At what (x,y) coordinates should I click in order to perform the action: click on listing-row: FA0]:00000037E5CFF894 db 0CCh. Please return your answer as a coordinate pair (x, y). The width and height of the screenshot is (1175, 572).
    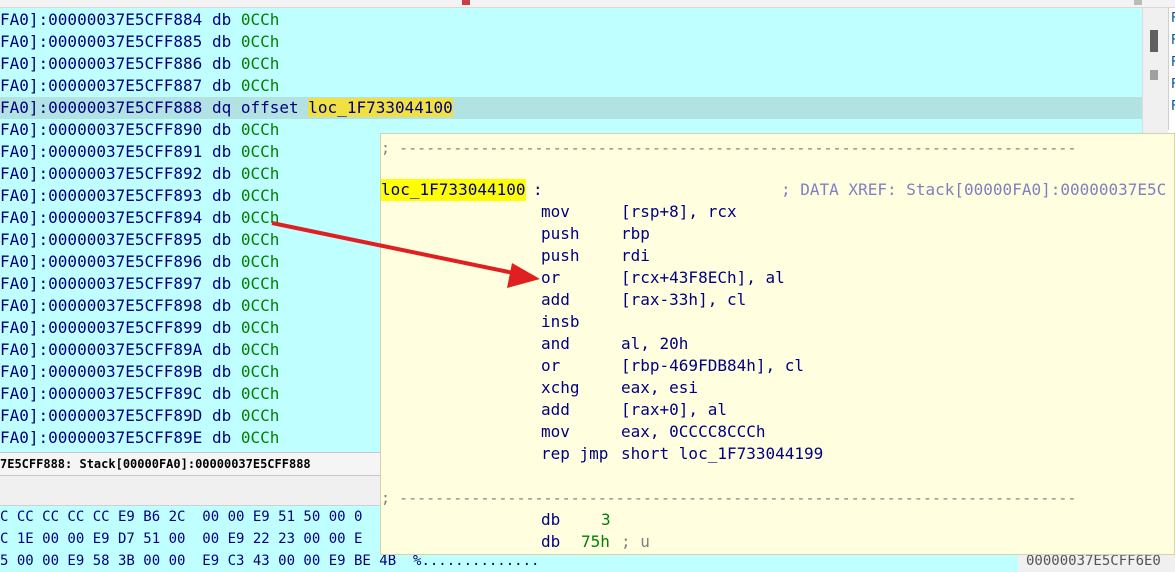
    Looking at the image, I should click on (139, 218).